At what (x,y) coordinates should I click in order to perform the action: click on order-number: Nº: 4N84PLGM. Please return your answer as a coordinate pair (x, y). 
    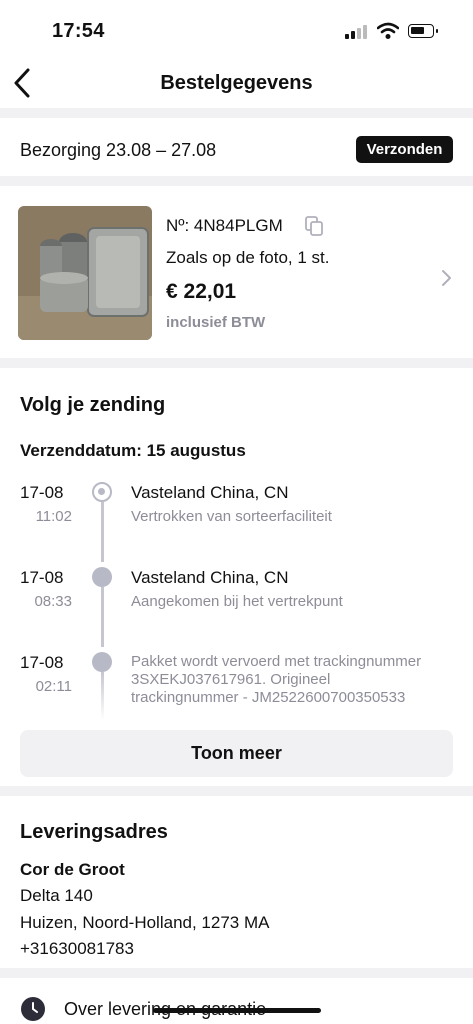
    Looking at the image, I should click on (224, 225).